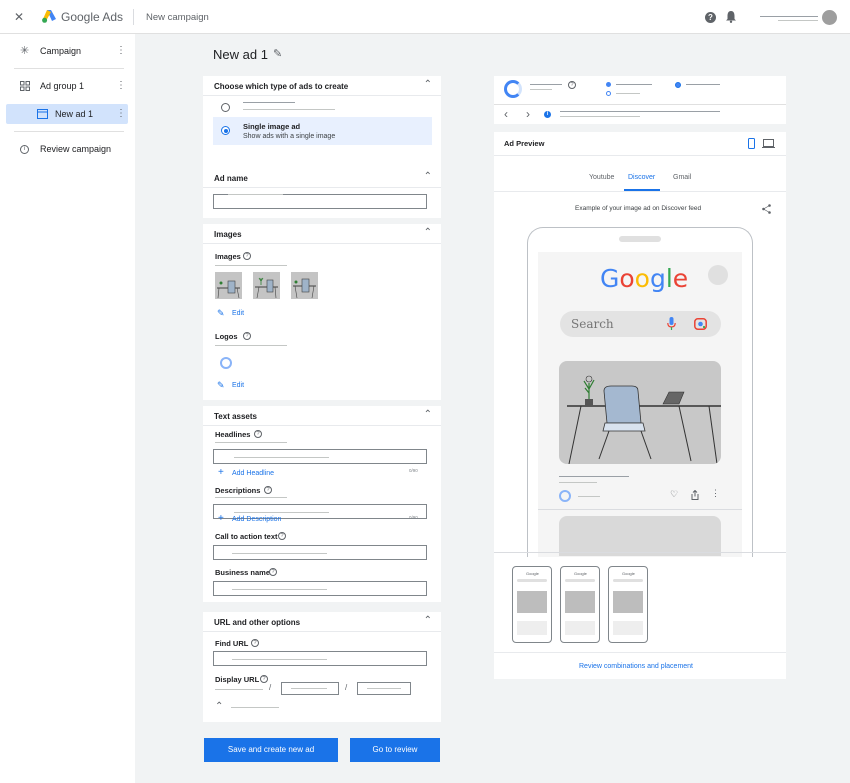 The height and width of the screenshot is (783, 850). What do you see at coordinates (641, 177) in the screenshot?
I see `tab-discover: Discover` at bounding box center [641, 177].